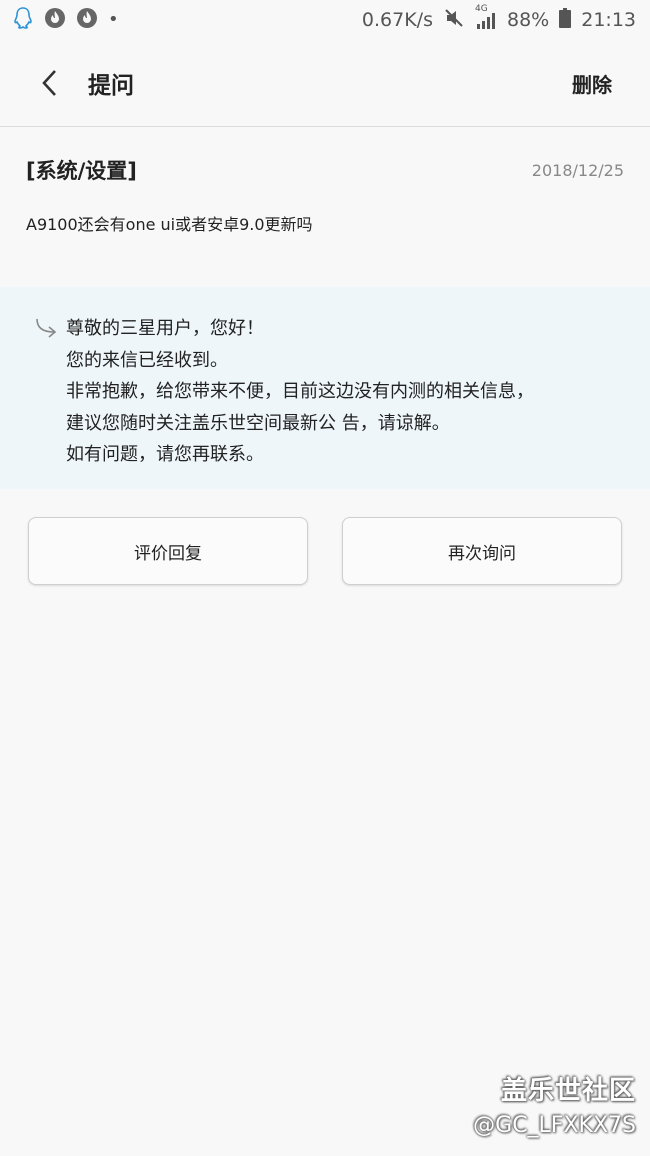 The width and height of the screenshot is (650, 1156). What do you see at coordinates (168, 551) in the screenshot?
I see `rate-reply-button: 评价回复` at bounding box center [168, 551].